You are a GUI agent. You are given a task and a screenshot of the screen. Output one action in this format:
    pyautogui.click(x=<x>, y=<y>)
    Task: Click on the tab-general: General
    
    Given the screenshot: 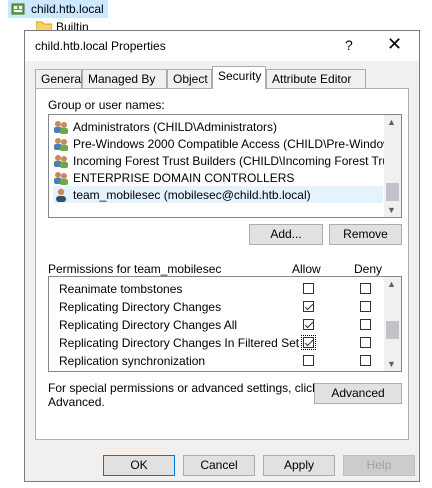 What is the action you would take?
    pyautogui.click(x=59, y=78)
    